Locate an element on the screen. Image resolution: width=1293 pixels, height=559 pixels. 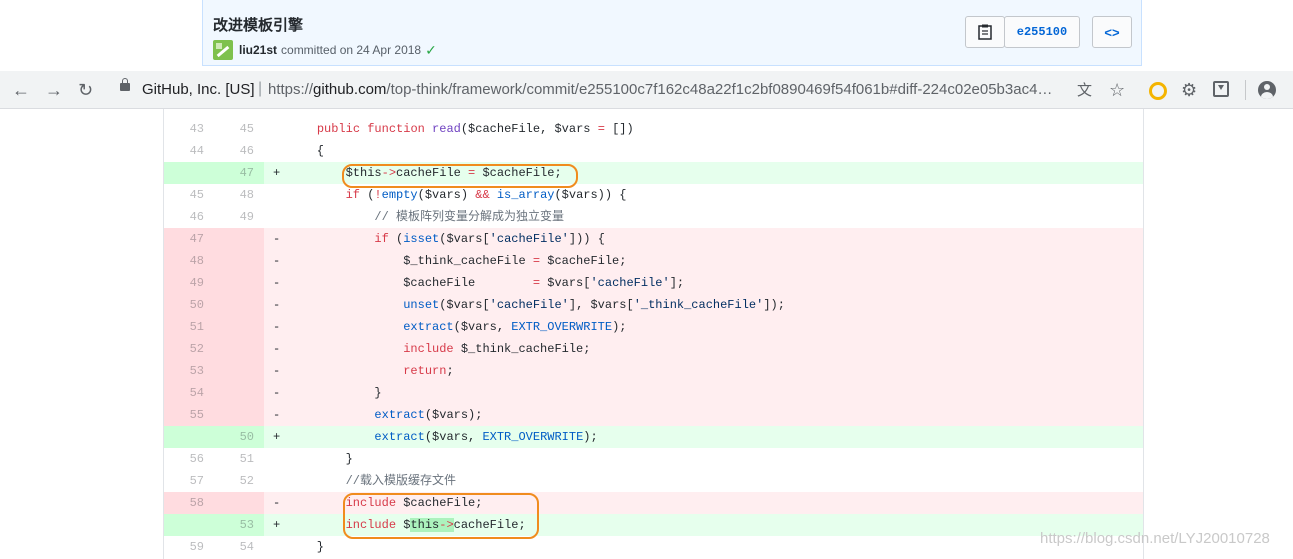
toolbar-divider is located at coordinates (1245, 90).